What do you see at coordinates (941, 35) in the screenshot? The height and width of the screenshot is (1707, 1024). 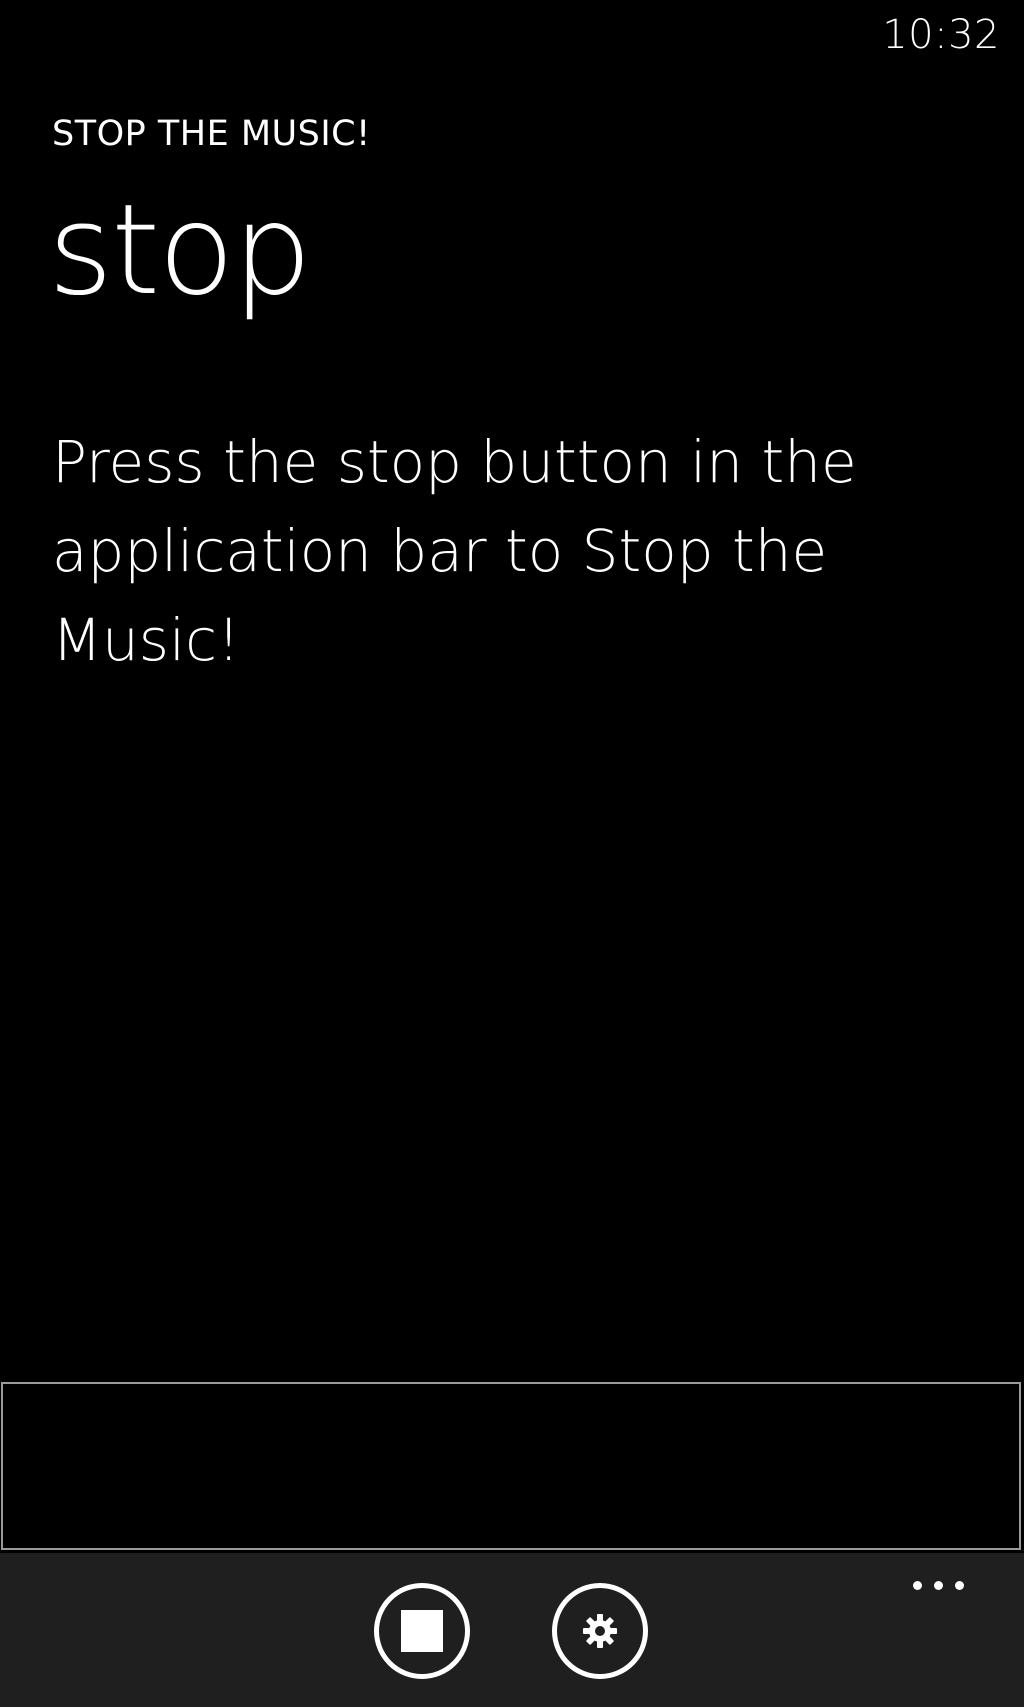 I see `status-time: 10:32` at bounding box center [941, 35].